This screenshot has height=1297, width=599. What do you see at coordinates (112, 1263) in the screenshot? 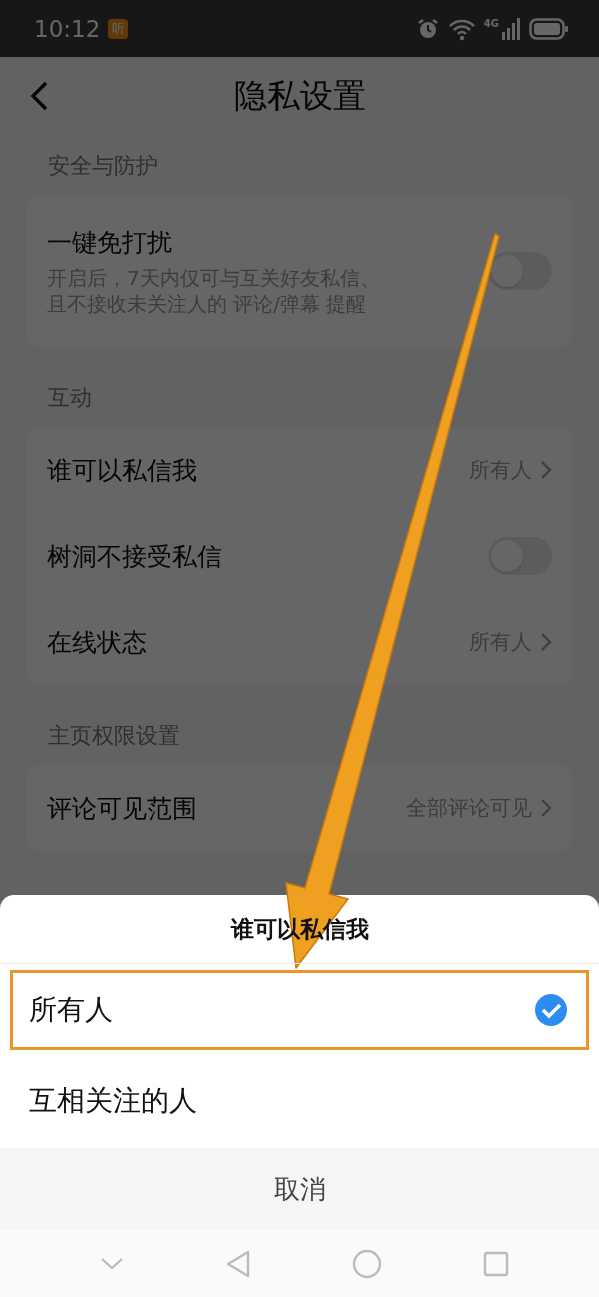
I see `chevron-down-icon` at bounding box center [112, 1263].